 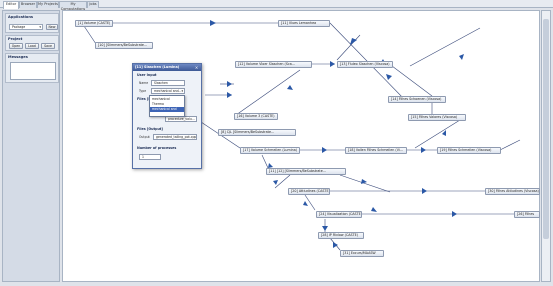 I want to click on name-field: Slaschen, so click(x=168, y=83).